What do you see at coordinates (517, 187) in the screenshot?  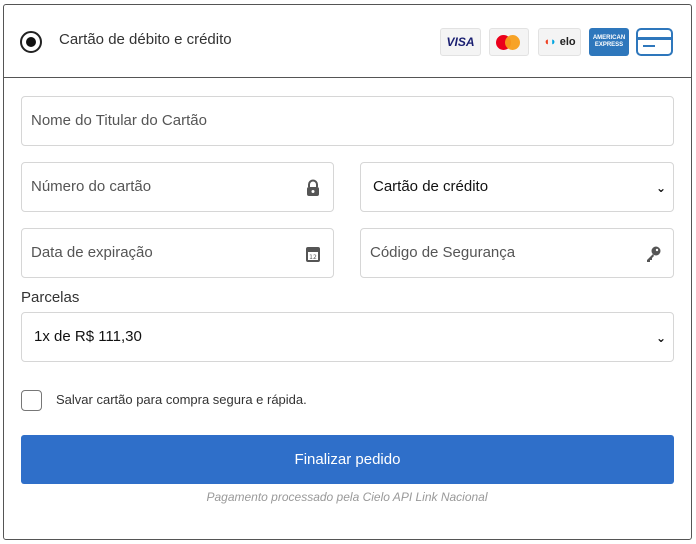 I see `card-type-select: Cartão de crédito ⌄` at bounding box center [517, 187].